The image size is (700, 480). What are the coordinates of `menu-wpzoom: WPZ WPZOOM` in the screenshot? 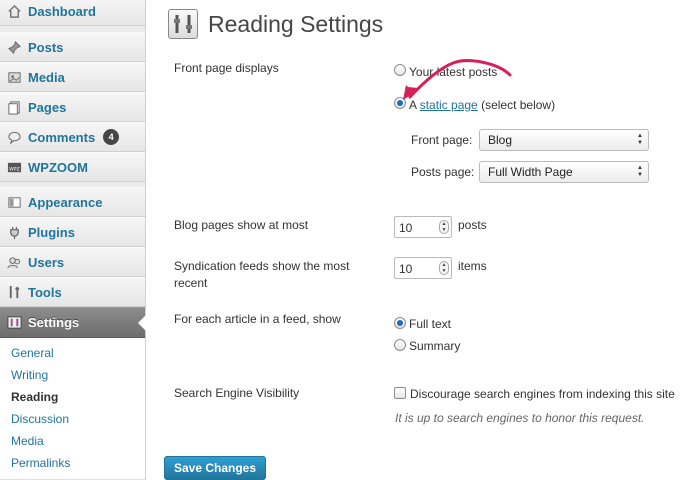 It's located at (72, 167).